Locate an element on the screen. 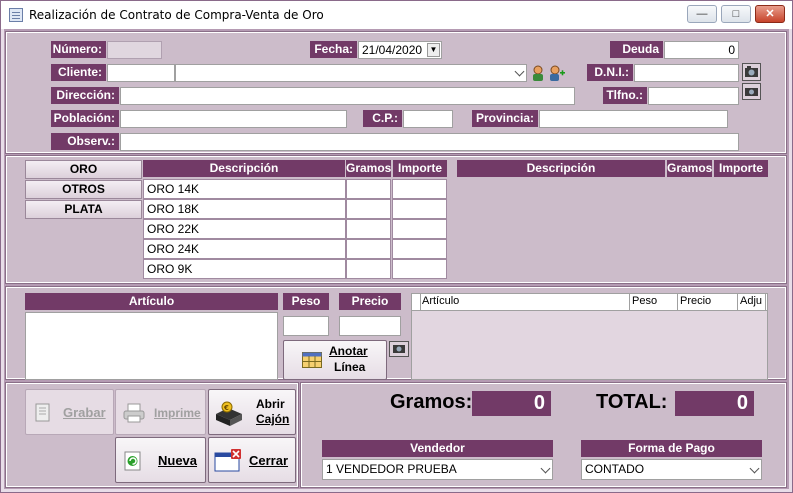  vendedor-select: 1 VENDEDOR PRUEBA is located at coordinates (437, 469).